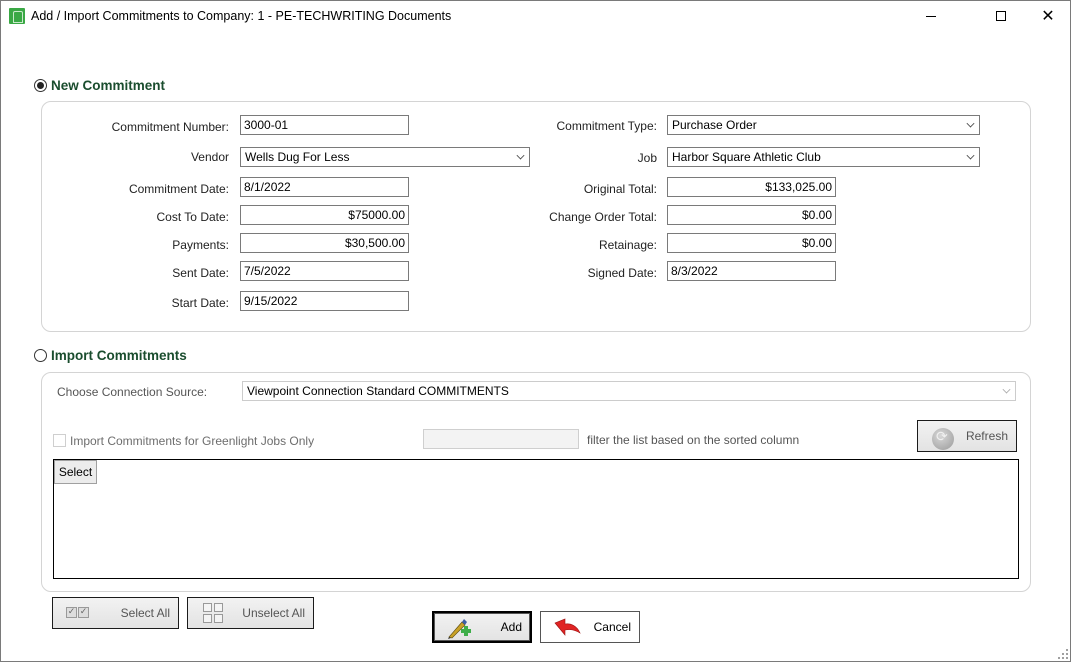 The height and width of the screenshot is (662, 1071). What do you see at coordinates (823, 157) in the screenshot?
I see `job-dropdown: Harbor Square Athletic Club` at bounding box center [823, 157].